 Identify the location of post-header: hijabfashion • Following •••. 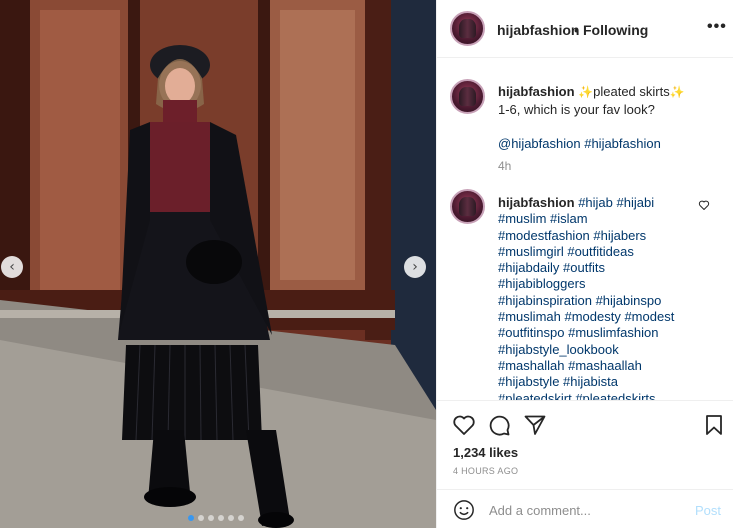
(585, 29).